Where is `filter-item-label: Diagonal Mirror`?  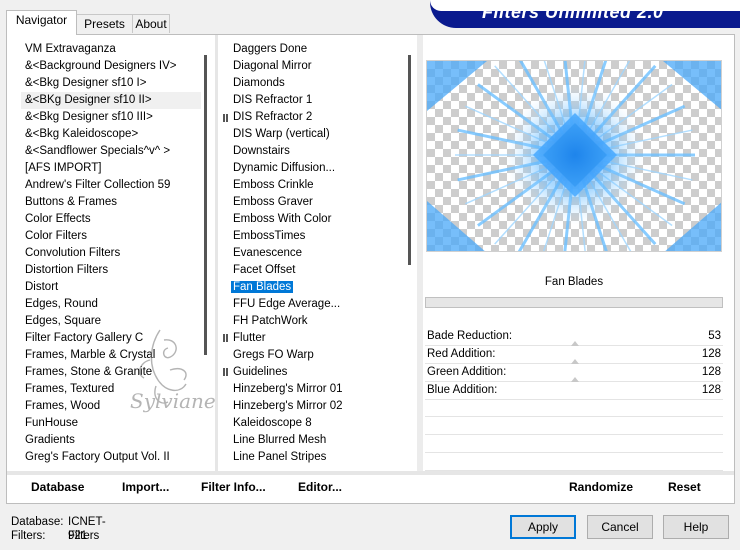 filter-item-label: Diagonal Mirror is located at coordinates (272, 66).